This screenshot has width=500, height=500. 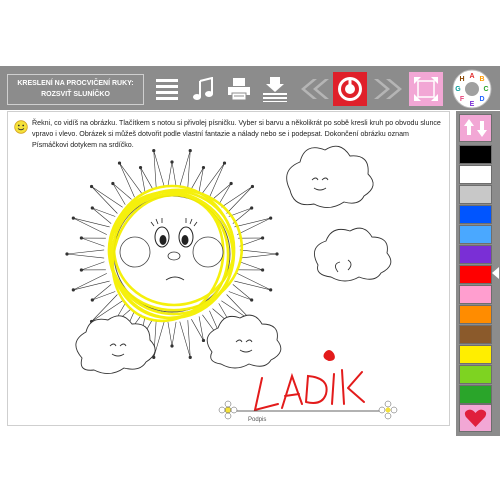 What do you see at coordinates (495, 273) in the screenshot?
I see `palette-pointer` at bounding box center [495, 273].